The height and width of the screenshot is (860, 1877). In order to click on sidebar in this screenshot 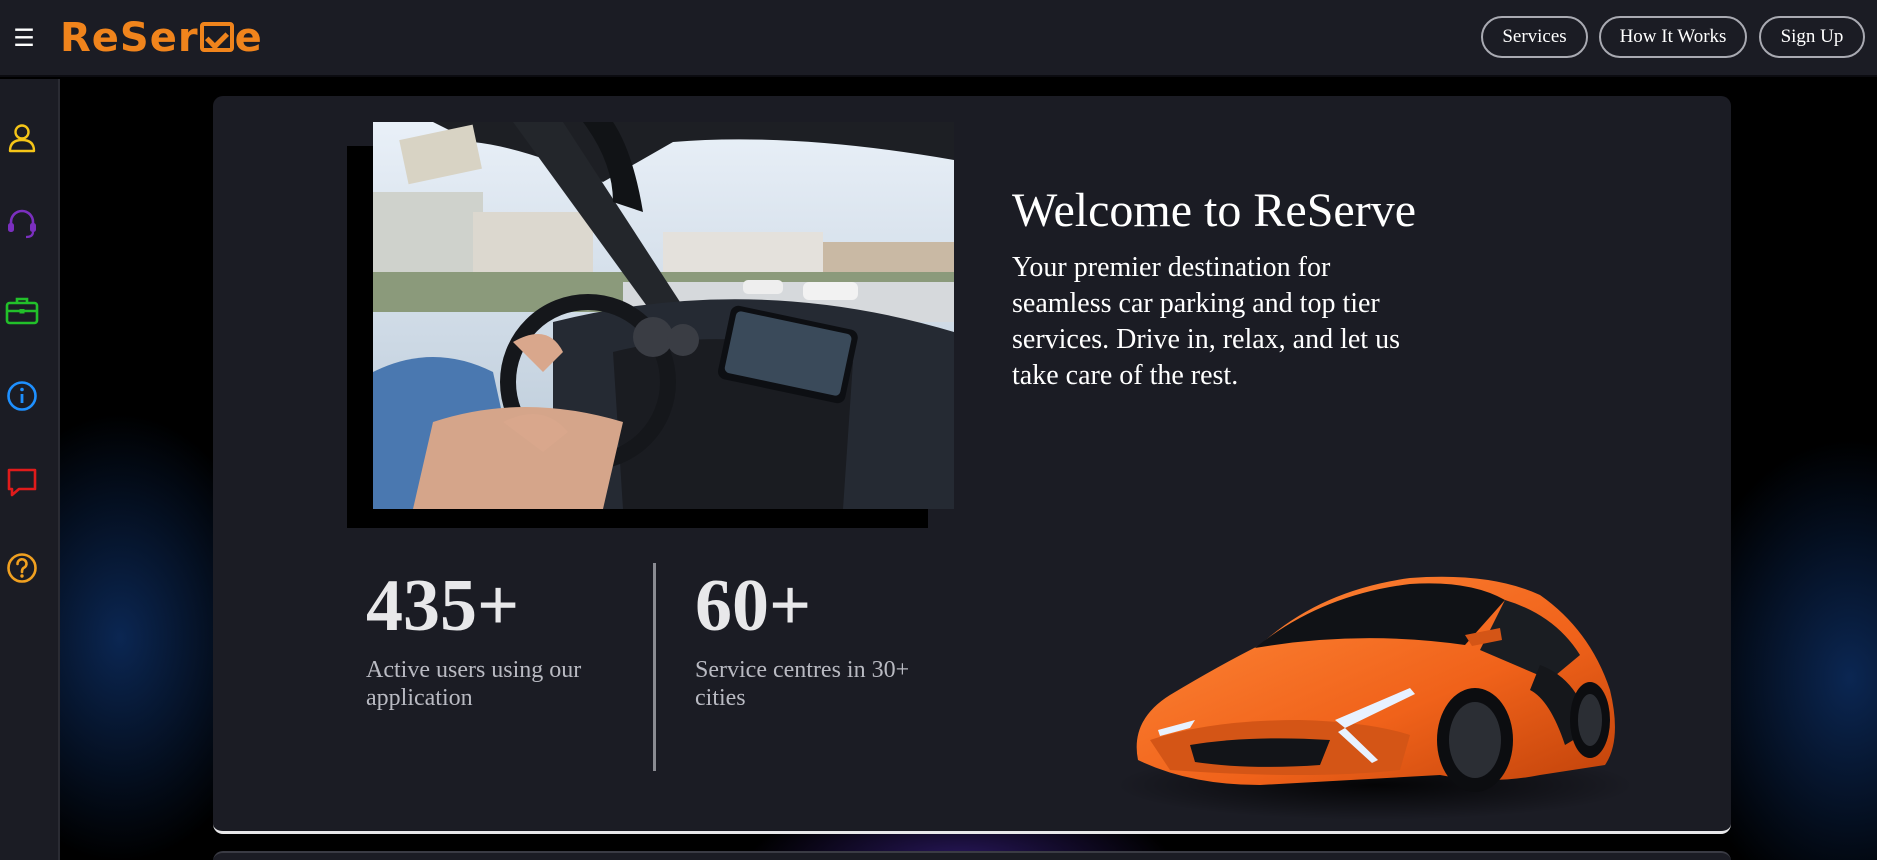, I will do `click(30, 469)`.